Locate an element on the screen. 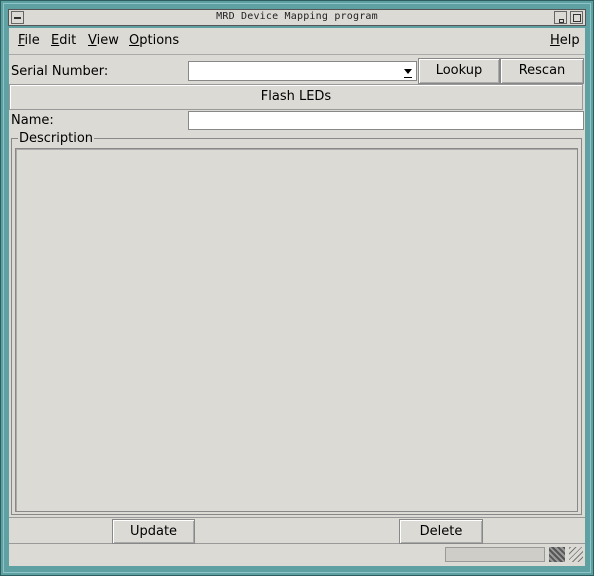 Image resolution: width=594 pixels, height=576 pixels. serial-number-label: Serial Number: is located at coordinates (60, 71).